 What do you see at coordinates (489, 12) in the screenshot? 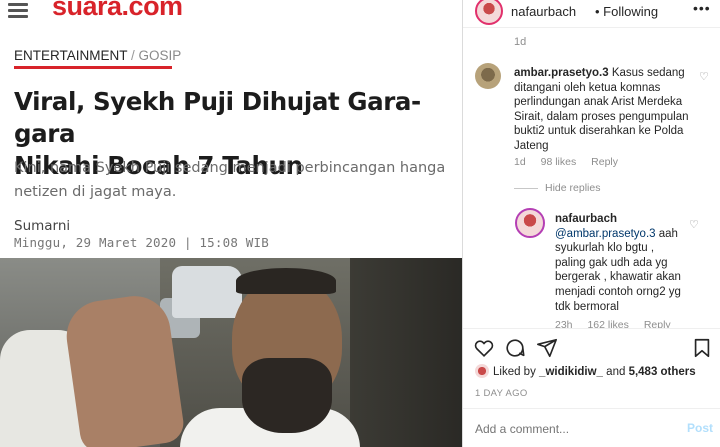
I see `author-avatar` at bounding box center [489, 12].